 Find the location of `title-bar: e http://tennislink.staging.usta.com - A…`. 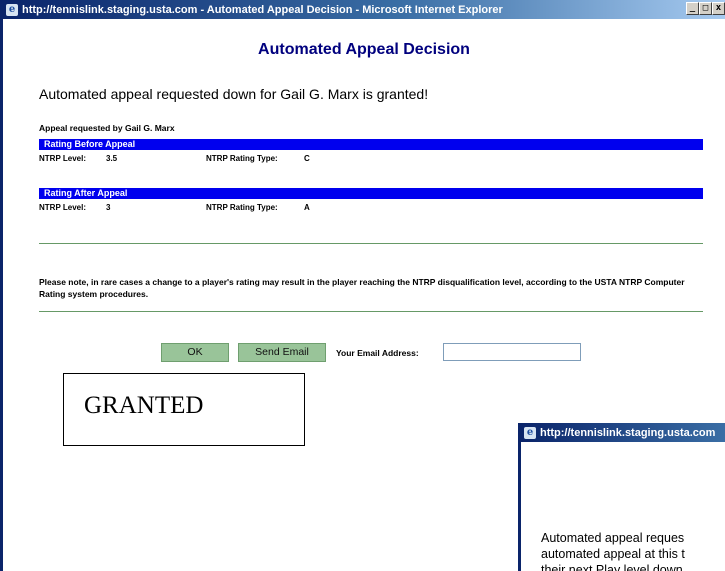

title-bar: e http://tennislink.staging.usta.com - A… is located at coordinates (364, 9).